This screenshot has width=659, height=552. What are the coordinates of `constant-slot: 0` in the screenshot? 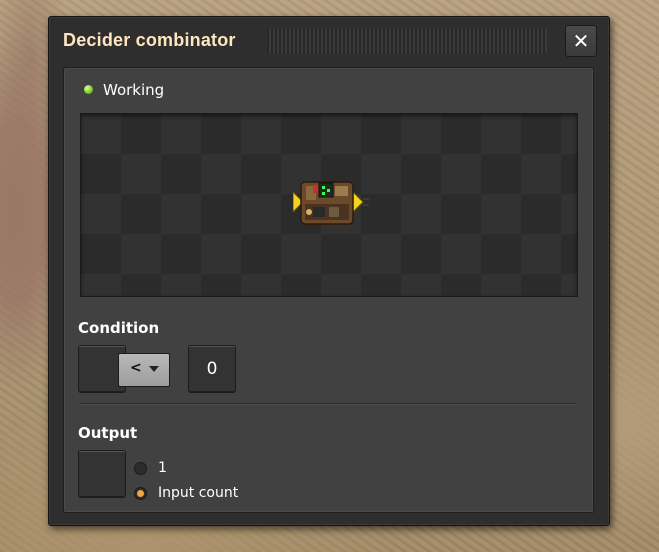 It's located at (212, 369).